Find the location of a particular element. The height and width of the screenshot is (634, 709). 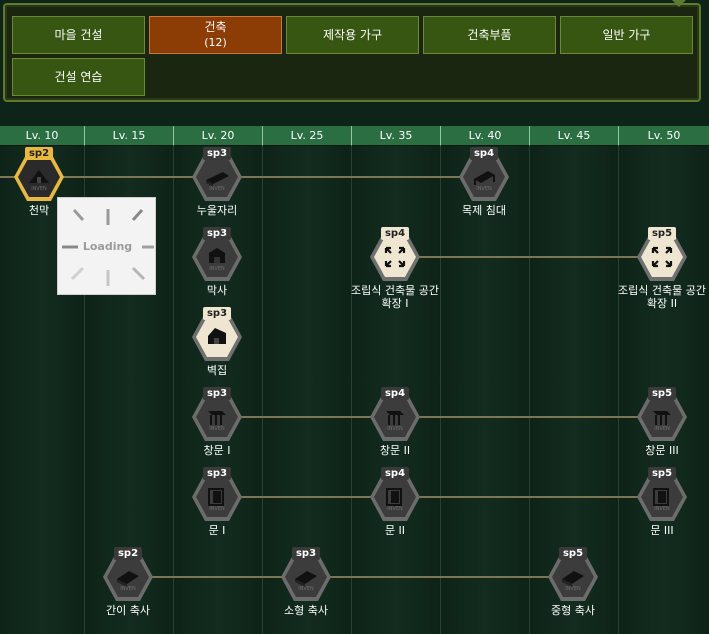

skill-node-window-3: INVEN sp5 is located at coordinates (662, 414).